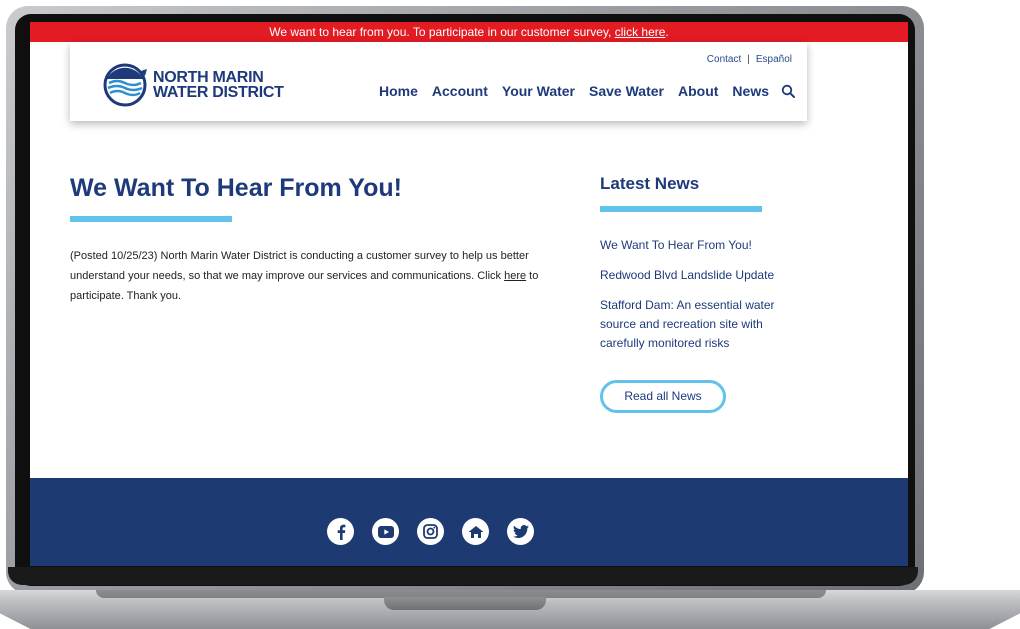 Image resolution: width=1020 pixels, height=629 pixels. What do you see at coordinates (667, 32) in the screenshot?
I see `alert-end: .` at bounding box center [667, 32].